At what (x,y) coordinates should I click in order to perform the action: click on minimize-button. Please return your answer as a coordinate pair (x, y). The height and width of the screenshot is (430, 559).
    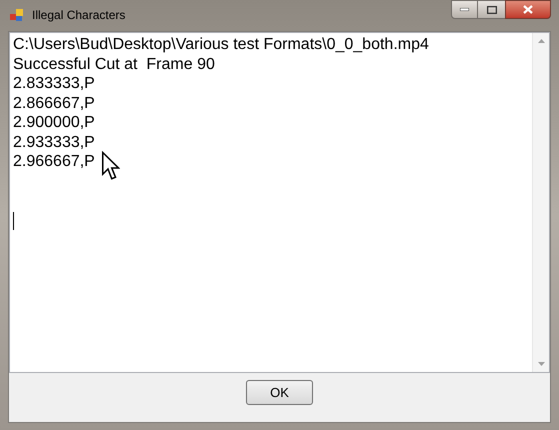
    Looking at the image, I should click on (464, 9).